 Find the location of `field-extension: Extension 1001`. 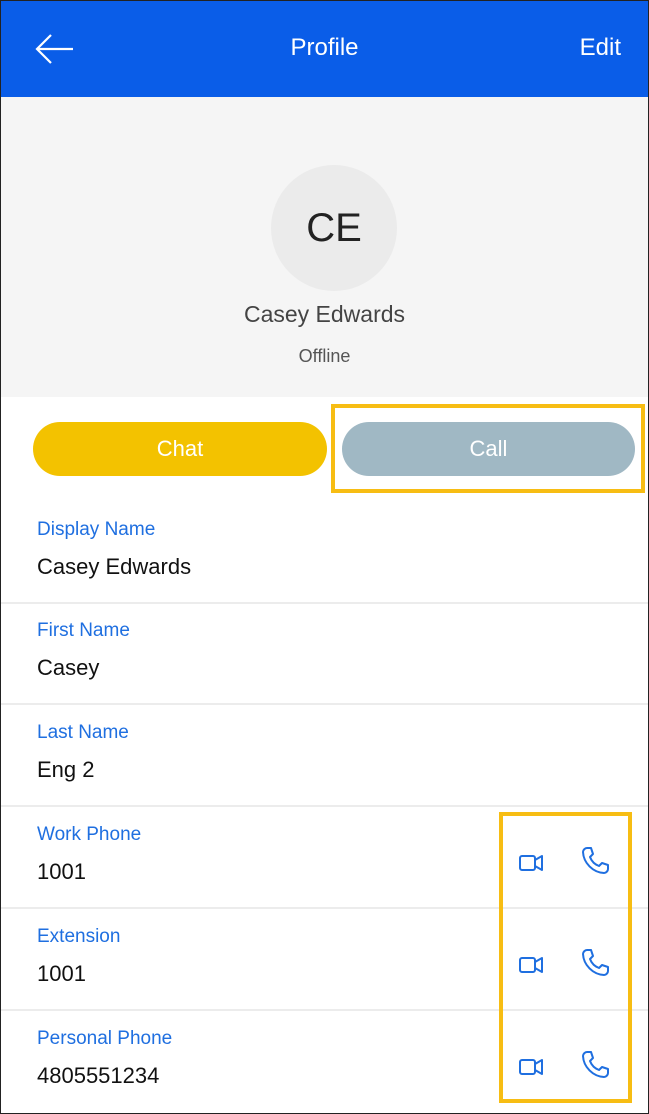

field-extension: Extension 1001 is located at coordinates (324, 960).